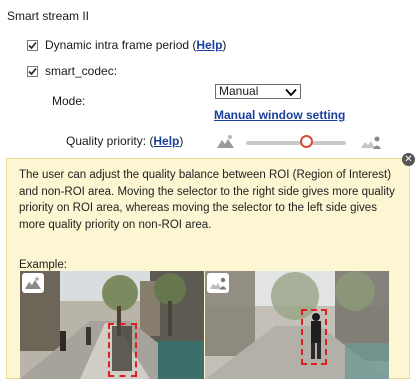 The height and width of the screenshot is (379, 417). Describe the element at coordinates (181, 141) in the screenshot. I see `quality-priority-suffix: )` at that location.